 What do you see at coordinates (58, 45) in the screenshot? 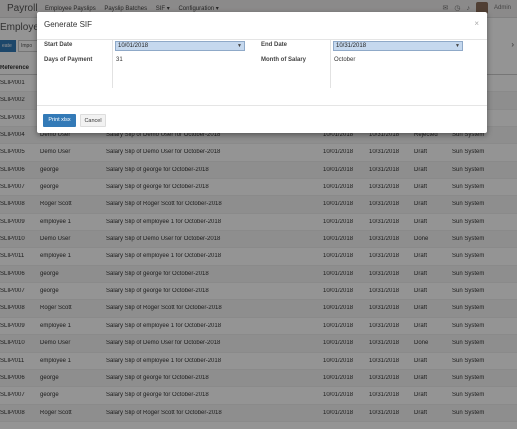
I see `start-date-label: Start Date` at bounding box center [58, 45].